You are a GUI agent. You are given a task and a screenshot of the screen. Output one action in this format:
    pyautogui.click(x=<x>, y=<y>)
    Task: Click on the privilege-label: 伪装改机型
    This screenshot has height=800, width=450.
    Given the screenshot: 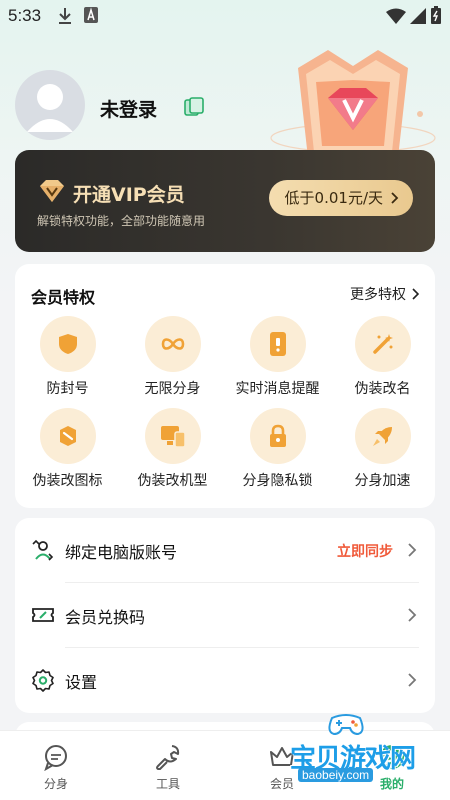 What is the action you would take?
    pyautogui.click(x=172, y=481)
    